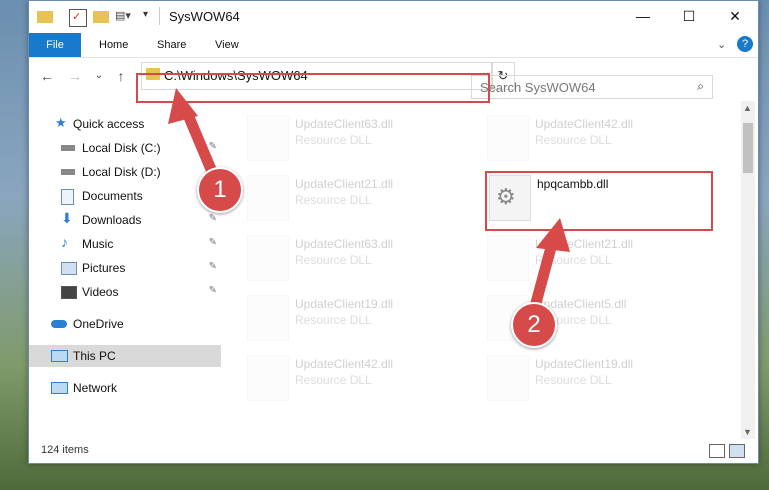 Image resolution: width=769 pixels, height=490 pixels. What do you see at coordinates (553, 235) in the screenshot?
I see `arrow-2-head` at bounding box center [553, 235].